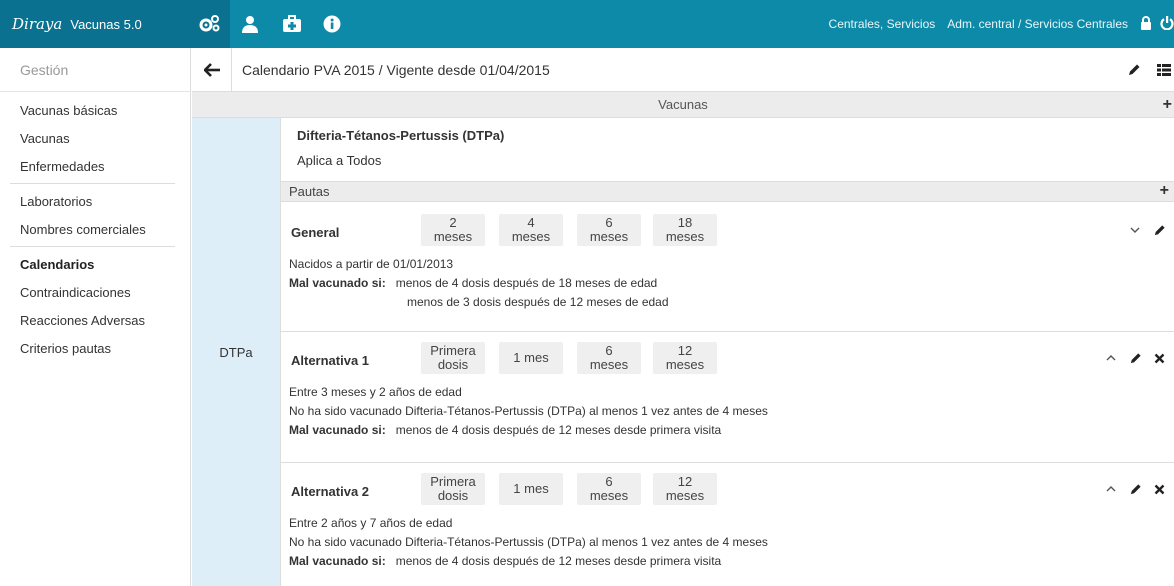  Describe the element at coordinates (401, 135) in the screenshot. I see `vaccine-name: Difteria-Tétanos-Pertussis (DTPa)` at that location.